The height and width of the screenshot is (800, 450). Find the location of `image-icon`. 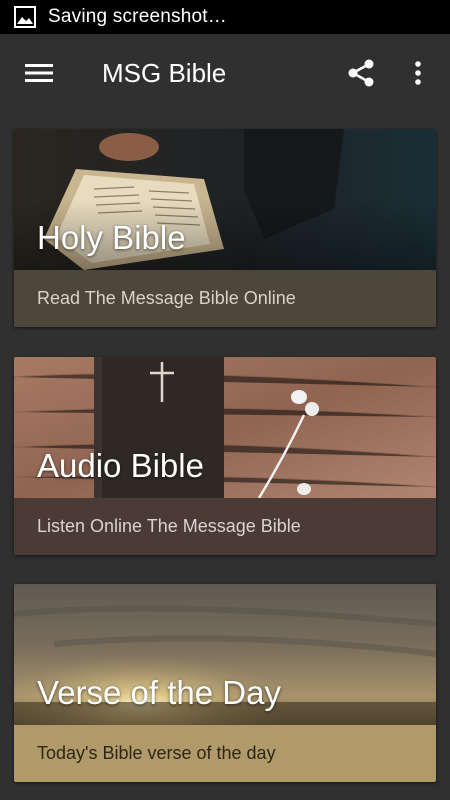

image-icon is located at coordinates (25, 17).